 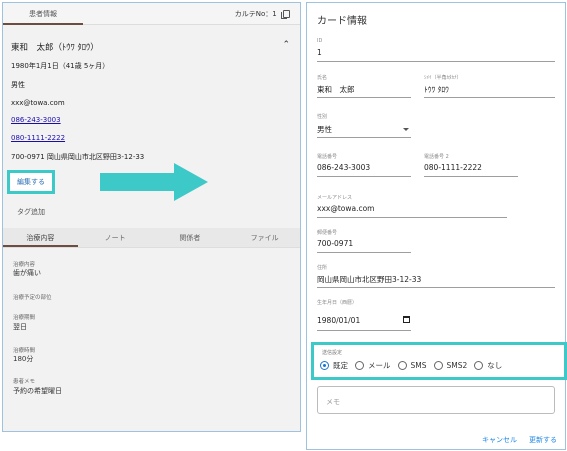 What do you see at coordinates (43, 14) in the screenshot?
I see `tab-patient-info: 患者情報` at bounding box center [43, 14].